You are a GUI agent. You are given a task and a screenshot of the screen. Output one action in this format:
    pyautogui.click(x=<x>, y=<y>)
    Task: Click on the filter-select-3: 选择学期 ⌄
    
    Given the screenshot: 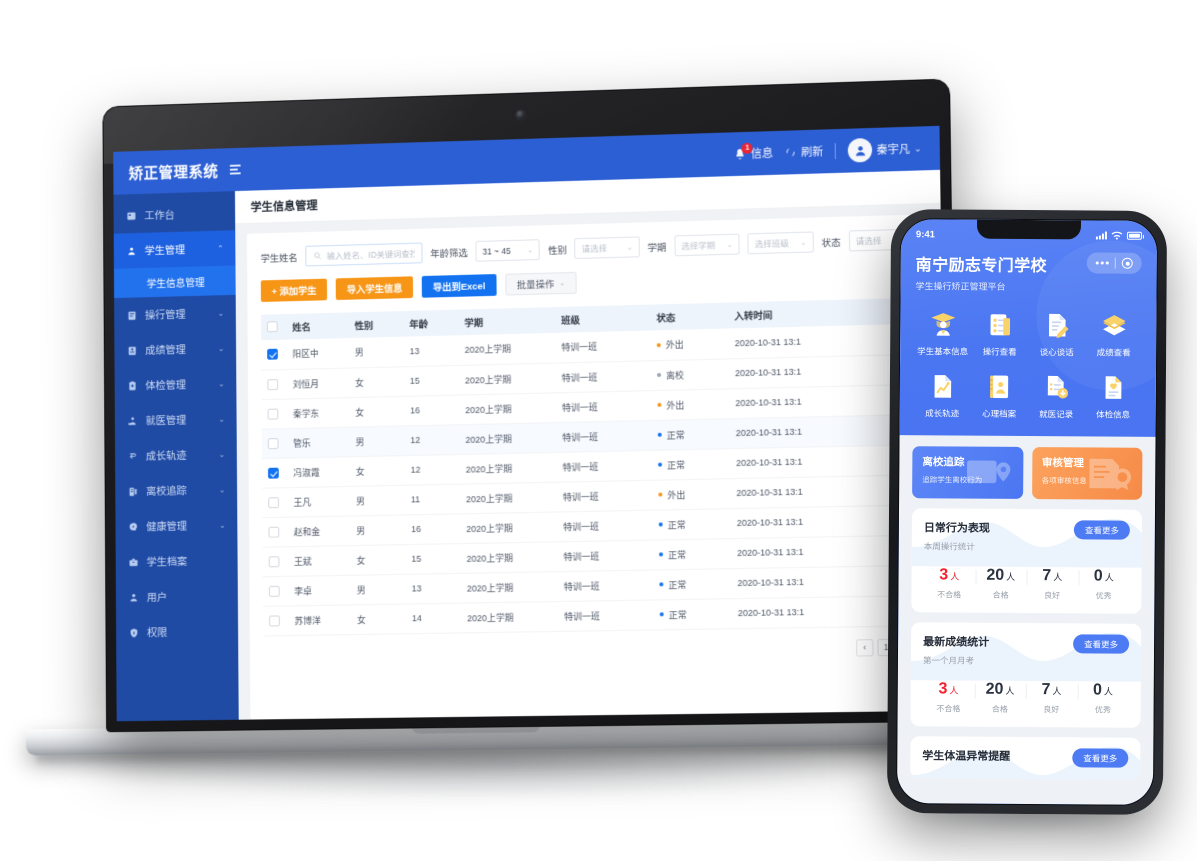 What is the action you would take?
    pyautogui.click(x=707, y=245)
    